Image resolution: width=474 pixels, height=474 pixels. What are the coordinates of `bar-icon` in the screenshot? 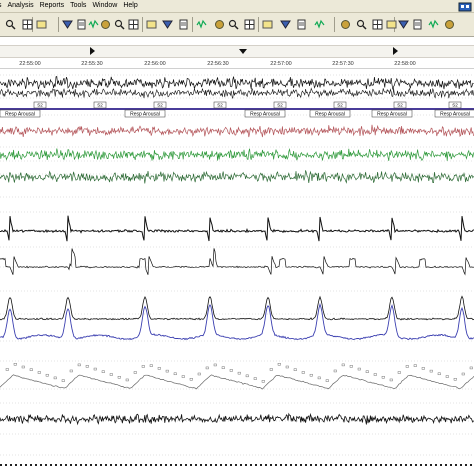 It's located at (285, 24).